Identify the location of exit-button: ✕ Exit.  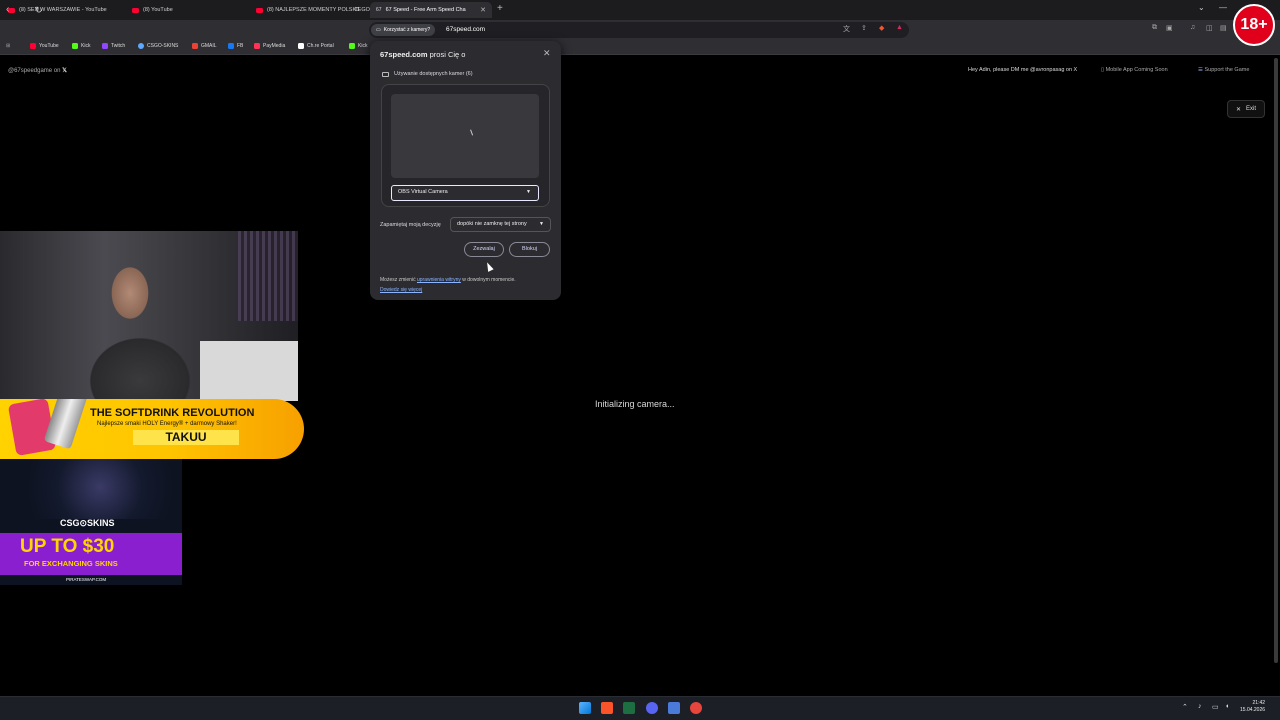
(1246, 109).